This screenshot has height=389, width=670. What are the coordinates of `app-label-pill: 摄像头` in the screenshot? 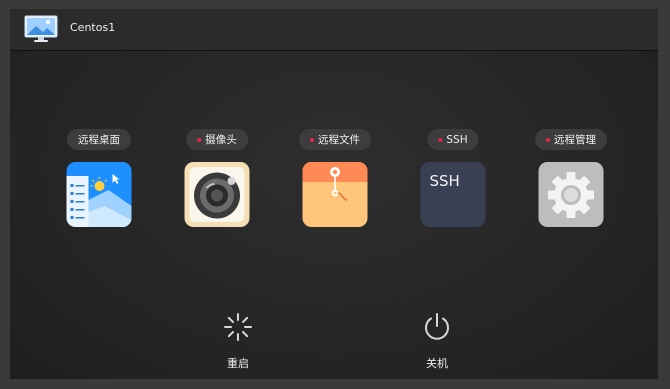 It's located at (217, 139).